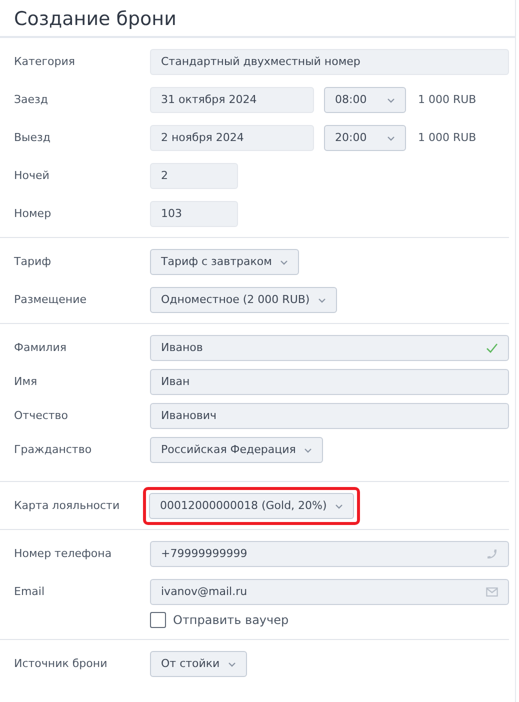 The width and height of the screenshot is (519, 702). What do you see at coordinates (42, 416) in the screenshot?
I see `field-label: Отчество` at bounding box center [42, 416].